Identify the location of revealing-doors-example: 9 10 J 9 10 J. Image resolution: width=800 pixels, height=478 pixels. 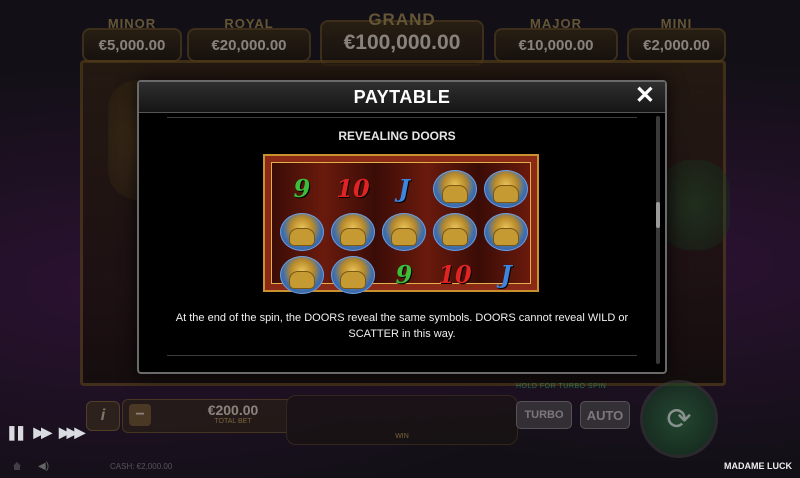
(401, 224).